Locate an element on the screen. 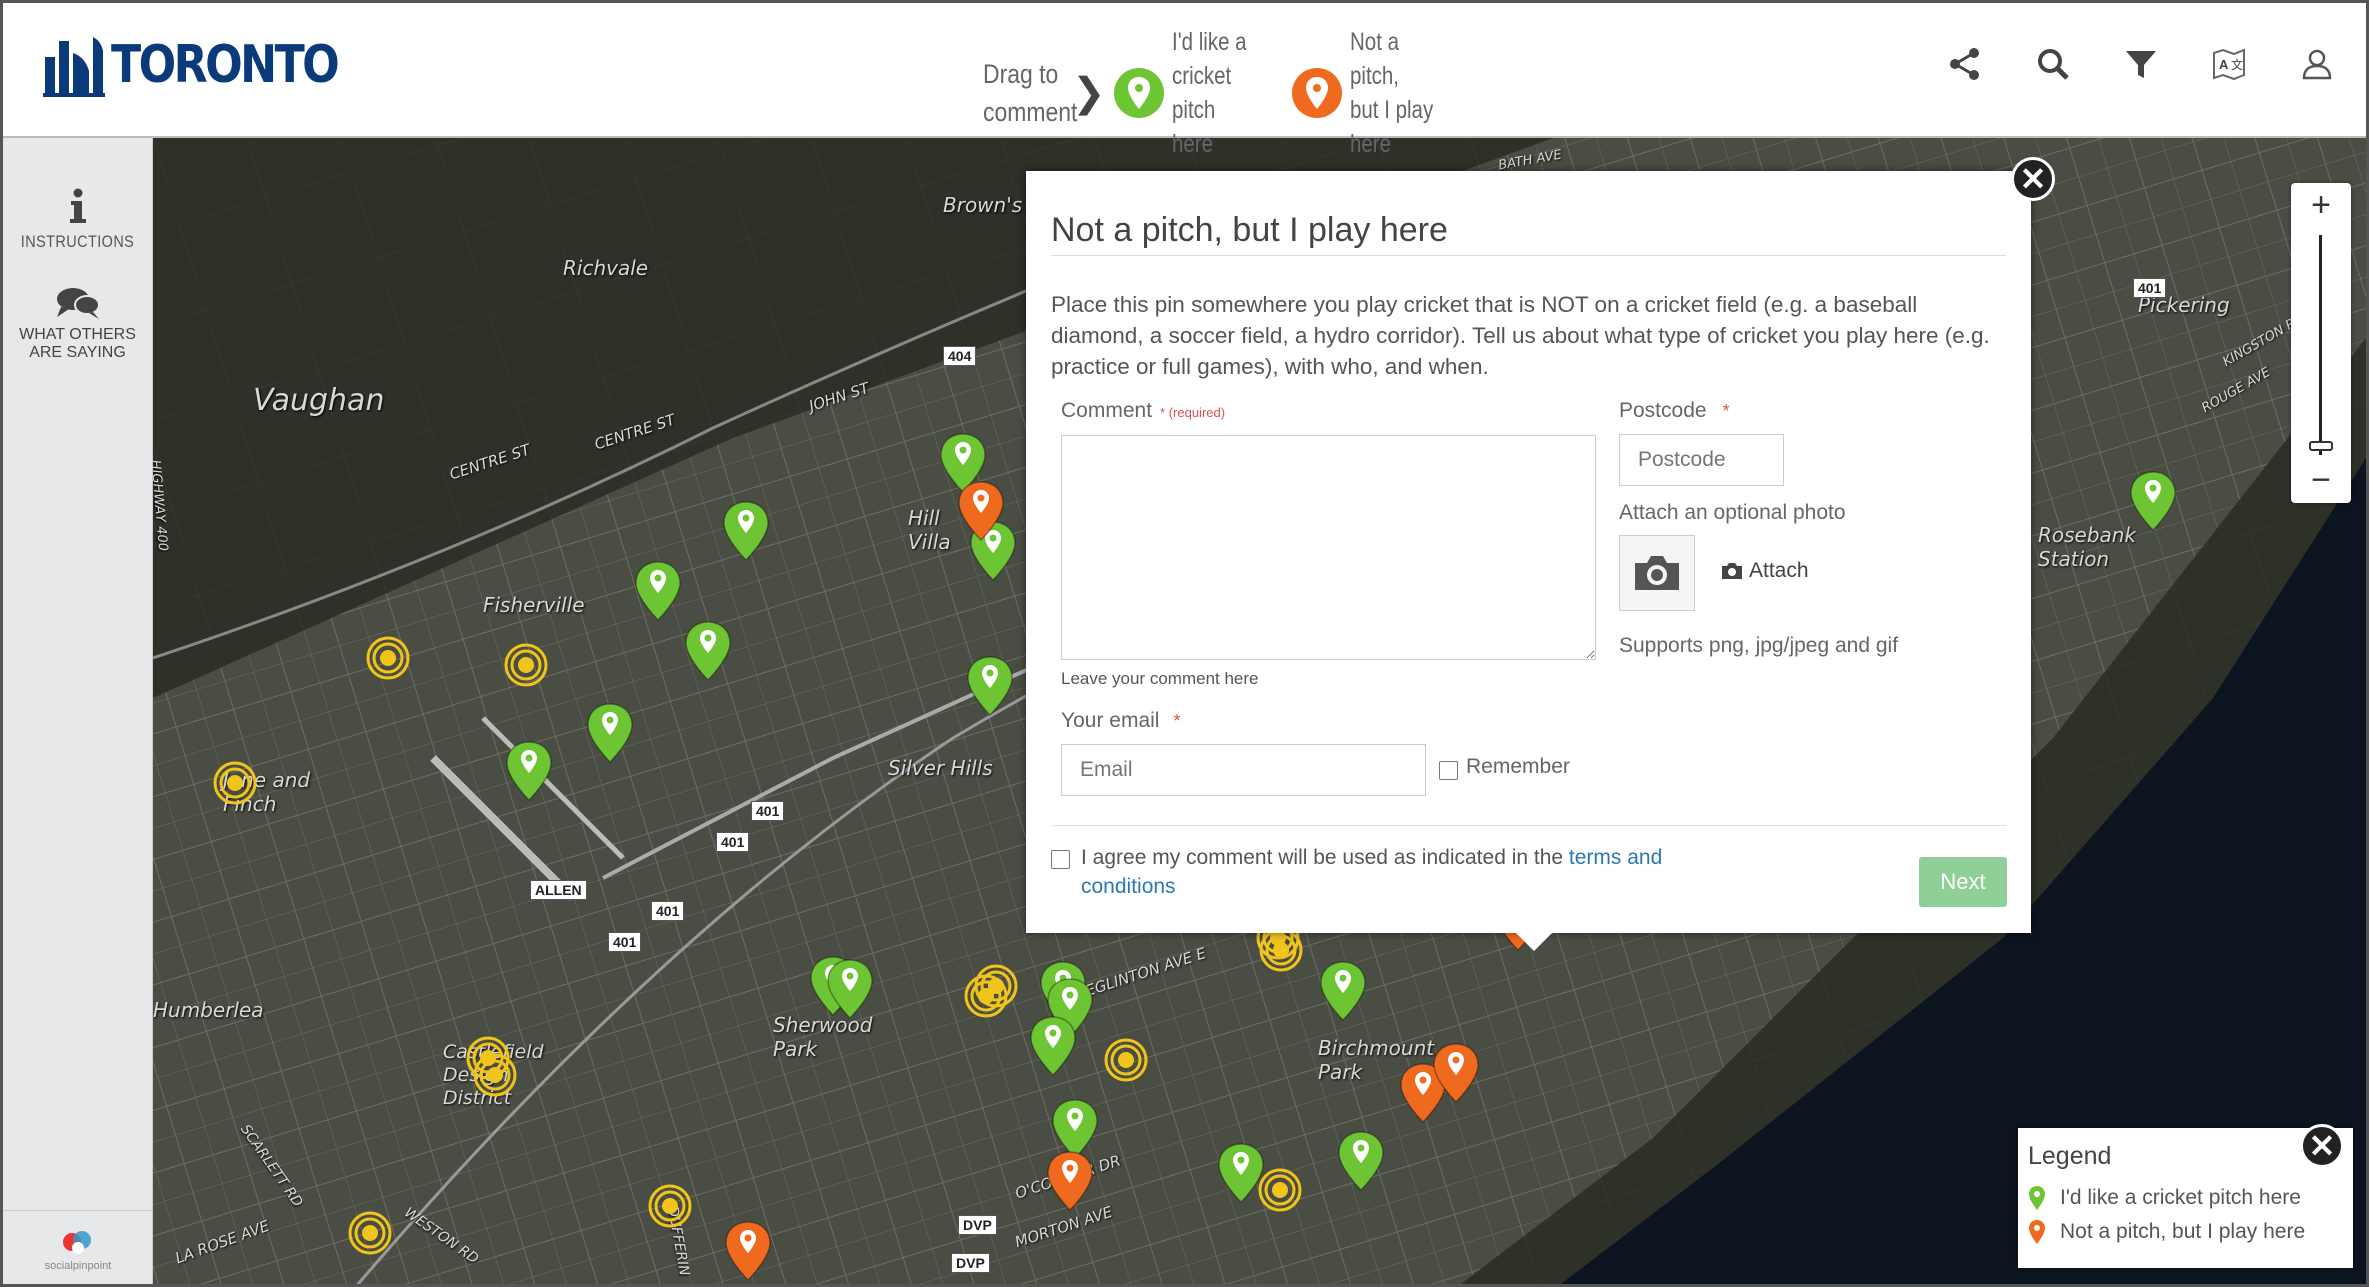 This screenshot has width=2369, height=1287. svg-text: 文 is located at coordinates (2237, 64).